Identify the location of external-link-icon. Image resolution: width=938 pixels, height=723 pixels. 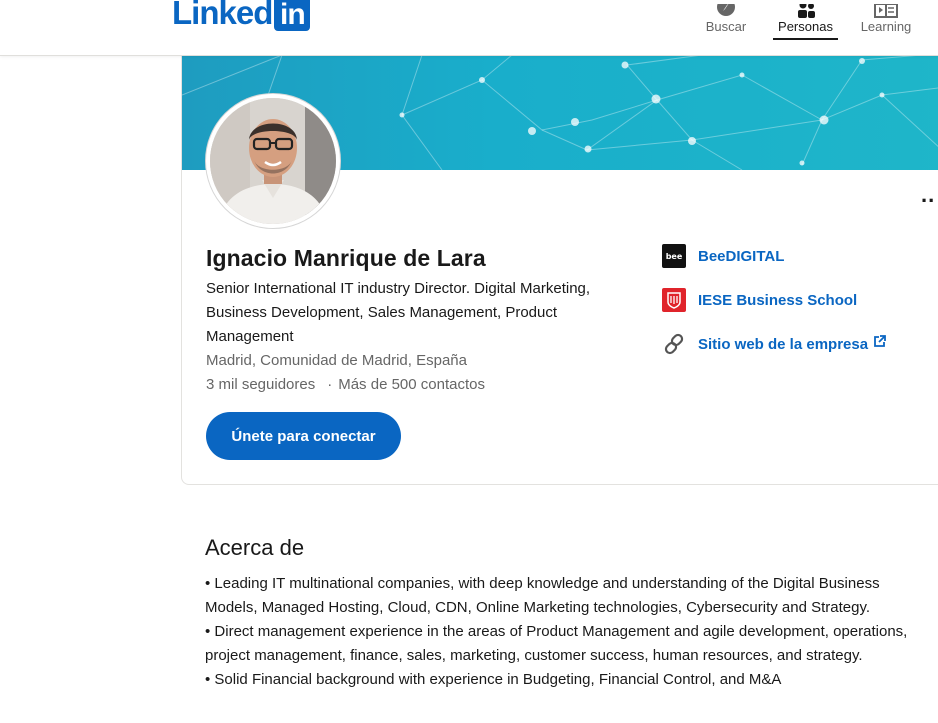
(879, 344).